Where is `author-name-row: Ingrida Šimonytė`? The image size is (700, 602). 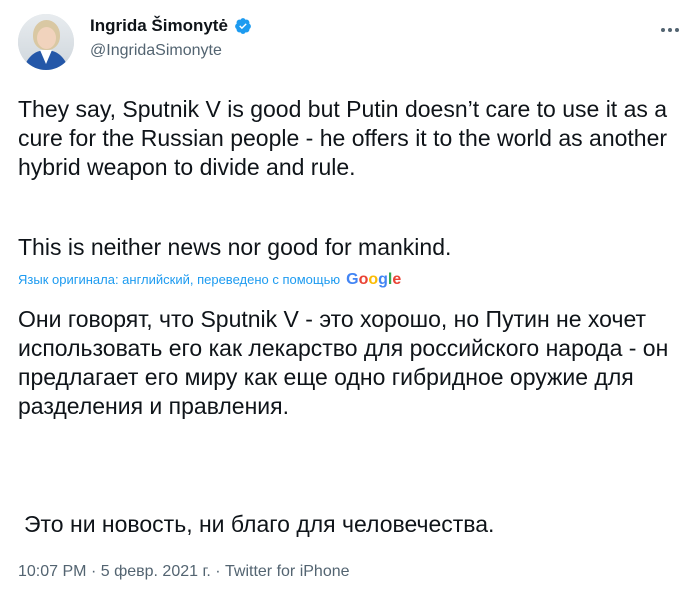
author-name-row: Ingrida Šimonytė is located at coordinates (171, 26).